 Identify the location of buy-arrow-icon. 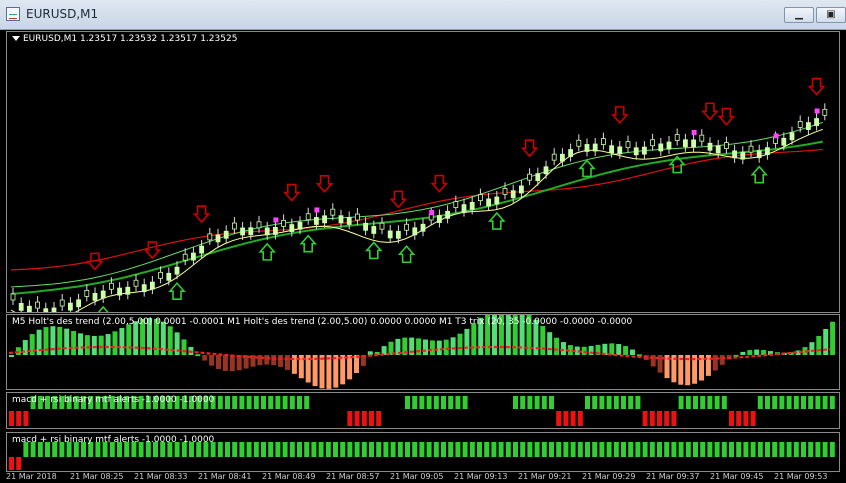
(103, 308).